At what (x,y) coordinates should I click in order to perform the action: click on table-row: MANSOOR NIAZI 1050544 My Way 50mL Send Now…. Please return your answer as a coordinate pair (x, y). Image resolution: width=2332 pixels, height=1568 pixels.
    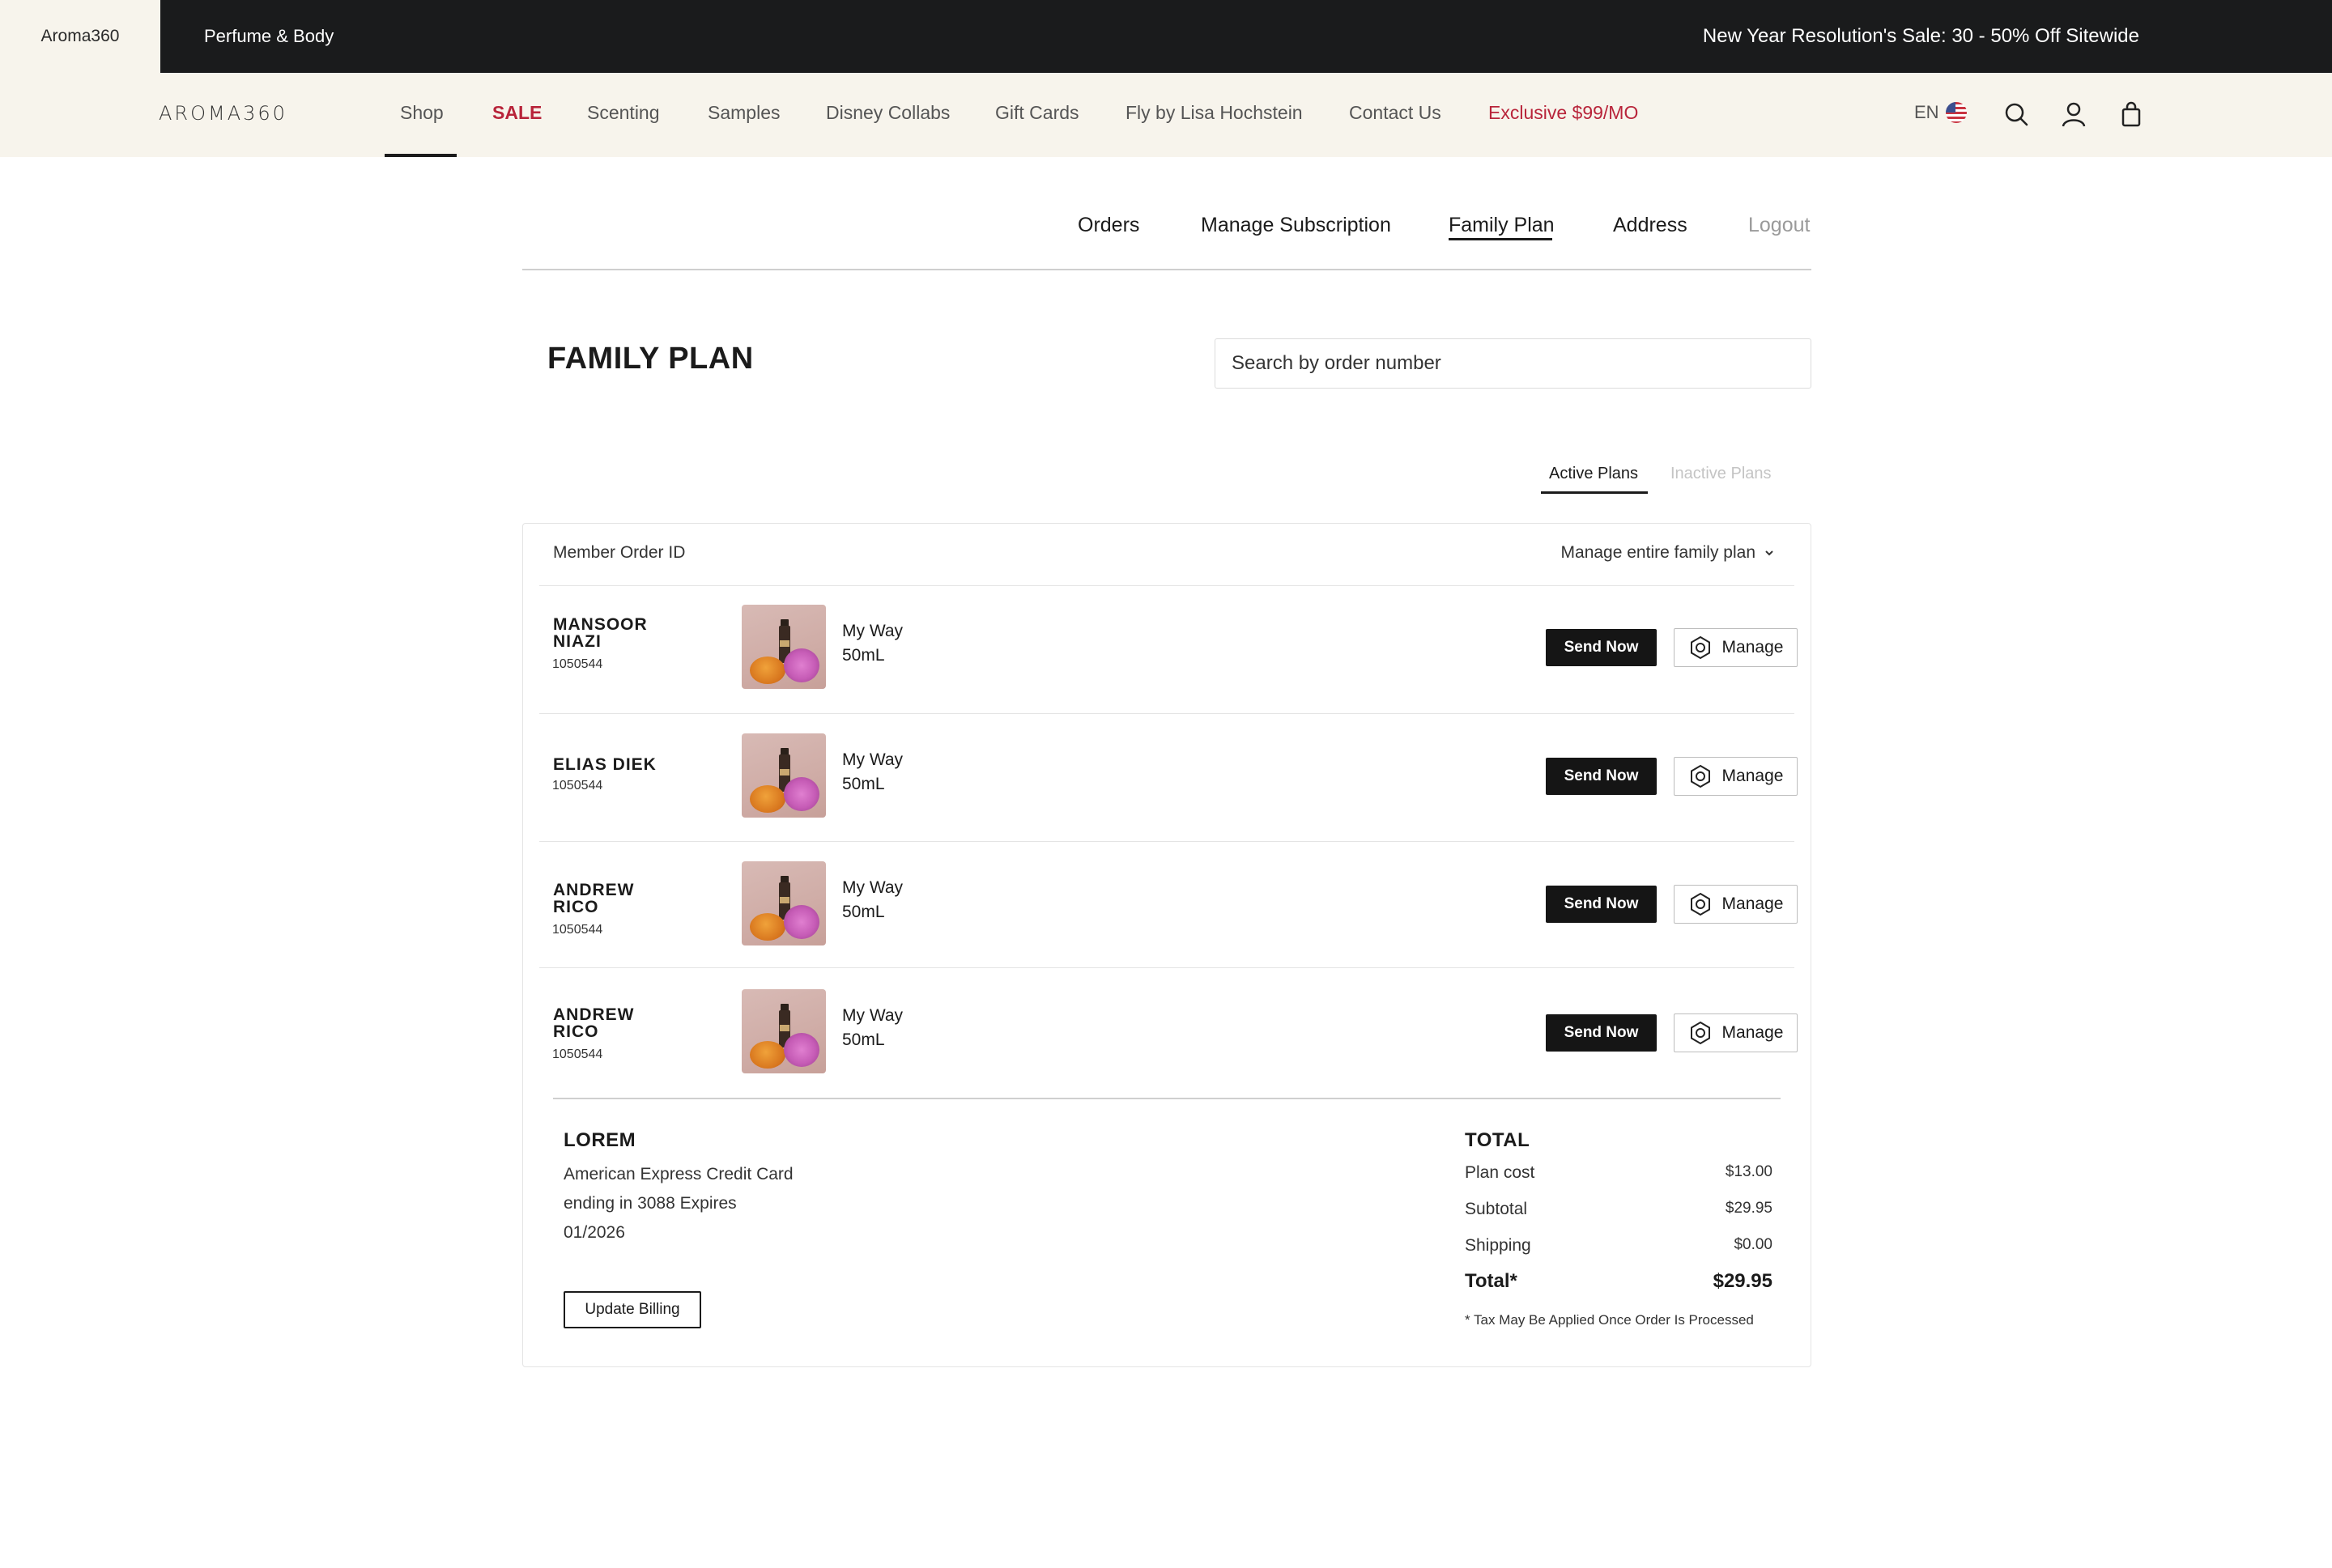
    Looking at the image, I should click on (1168, 650).